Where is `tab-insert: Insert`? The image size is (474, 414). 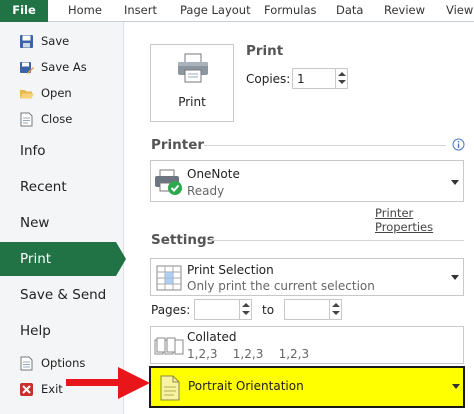 tab-insert: Insert is located at coordinates (140, 11).